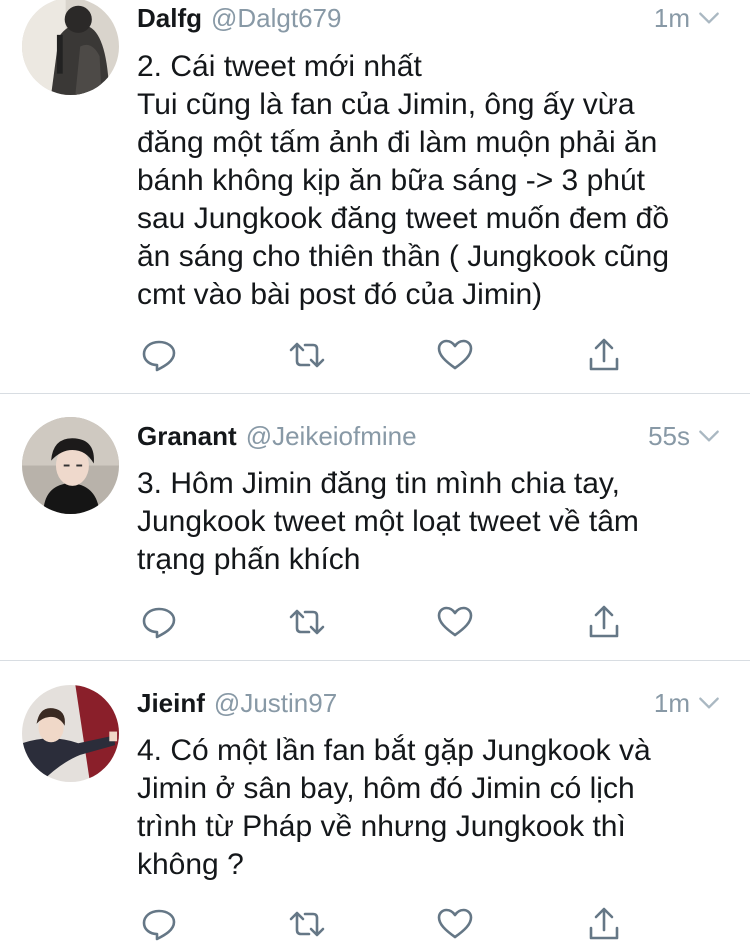 The width and height of the screenshot is (750, 944). I want to click on display-name: Dalfg, so click(169, 18).